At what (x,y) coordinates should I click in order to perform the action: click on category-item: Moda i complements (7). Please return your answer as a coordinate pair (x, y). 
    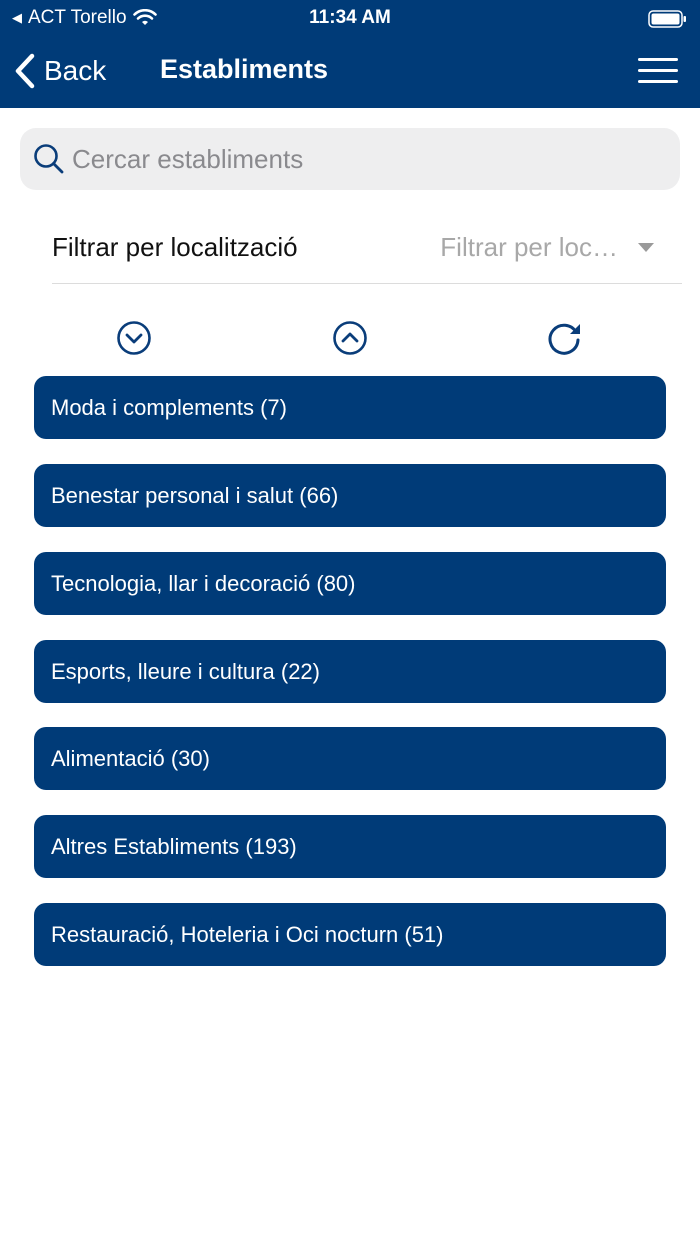
    Looking at the image, I should click on (350, 407).